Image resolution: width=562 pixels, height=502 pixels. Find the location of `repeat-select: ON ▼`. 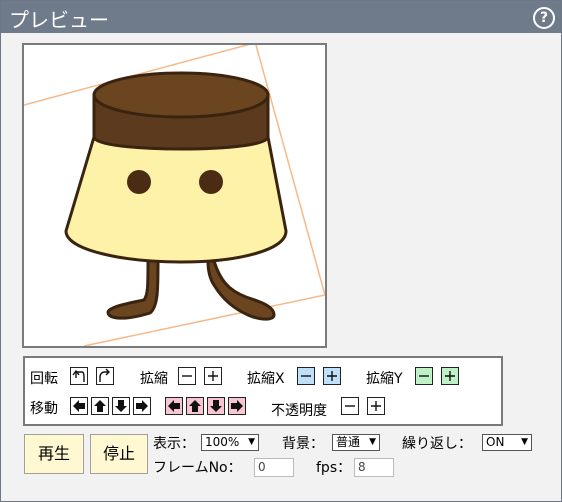

repeat-select: ON ▼ is located at coordinates (507, 442).